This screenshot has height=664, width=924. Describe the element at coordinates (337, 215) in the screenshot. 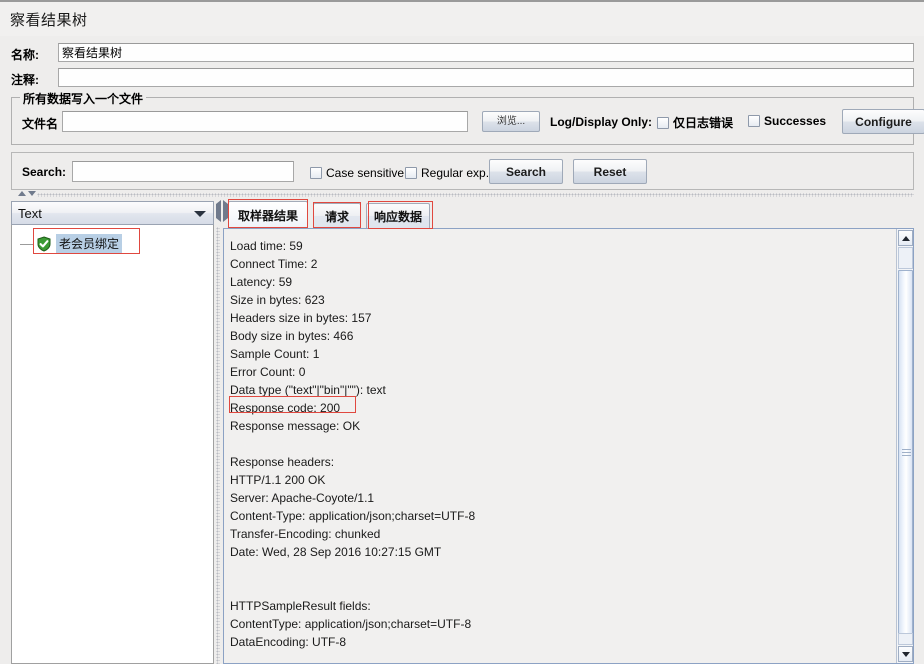

I see `tab-request: 请求` at that location.